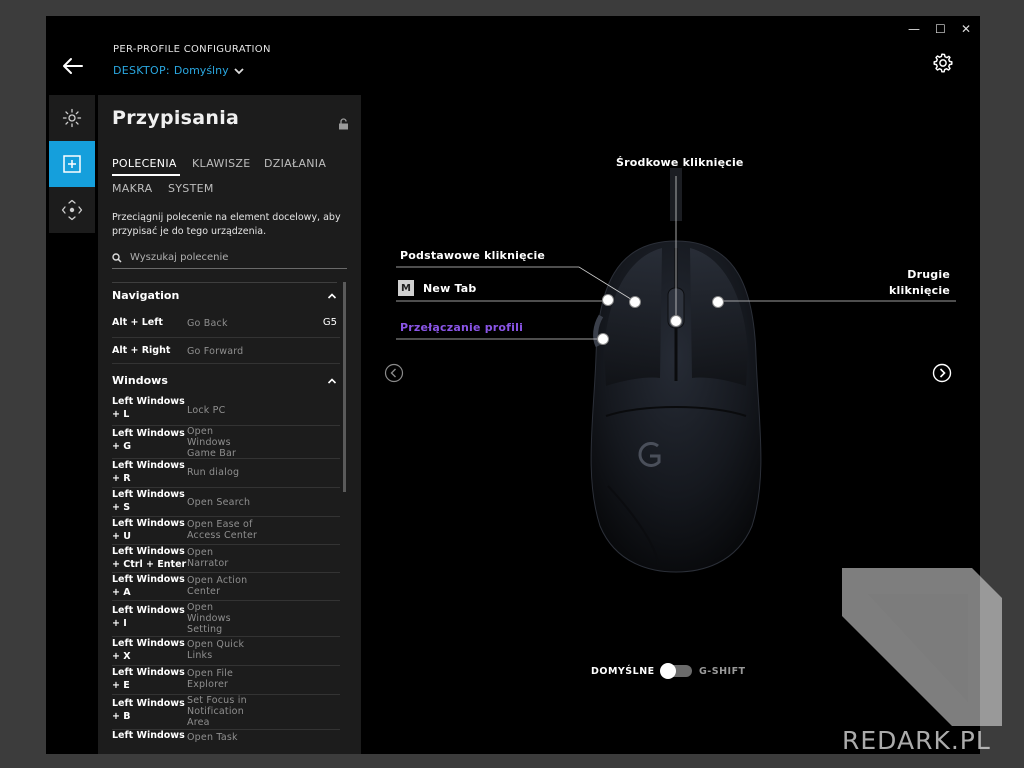 Image resolution: width=1024 pixels, height=768 pixels. I want to click on redark-watermark-logo, so click(922, 647).